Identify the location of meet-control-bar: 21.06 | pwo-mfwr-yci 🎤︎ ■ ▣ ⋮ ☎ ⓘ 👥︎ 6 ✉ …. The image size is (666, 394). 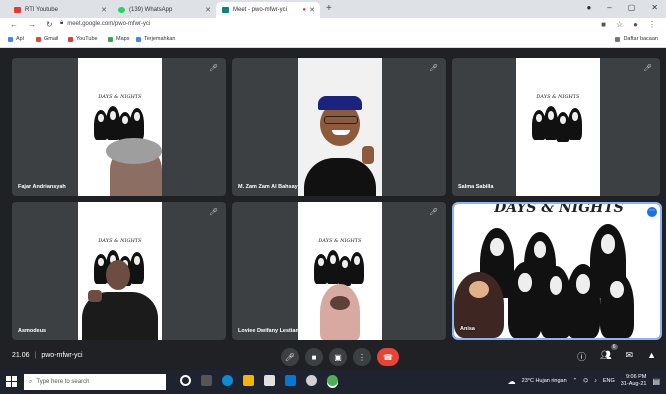
(333, 357).